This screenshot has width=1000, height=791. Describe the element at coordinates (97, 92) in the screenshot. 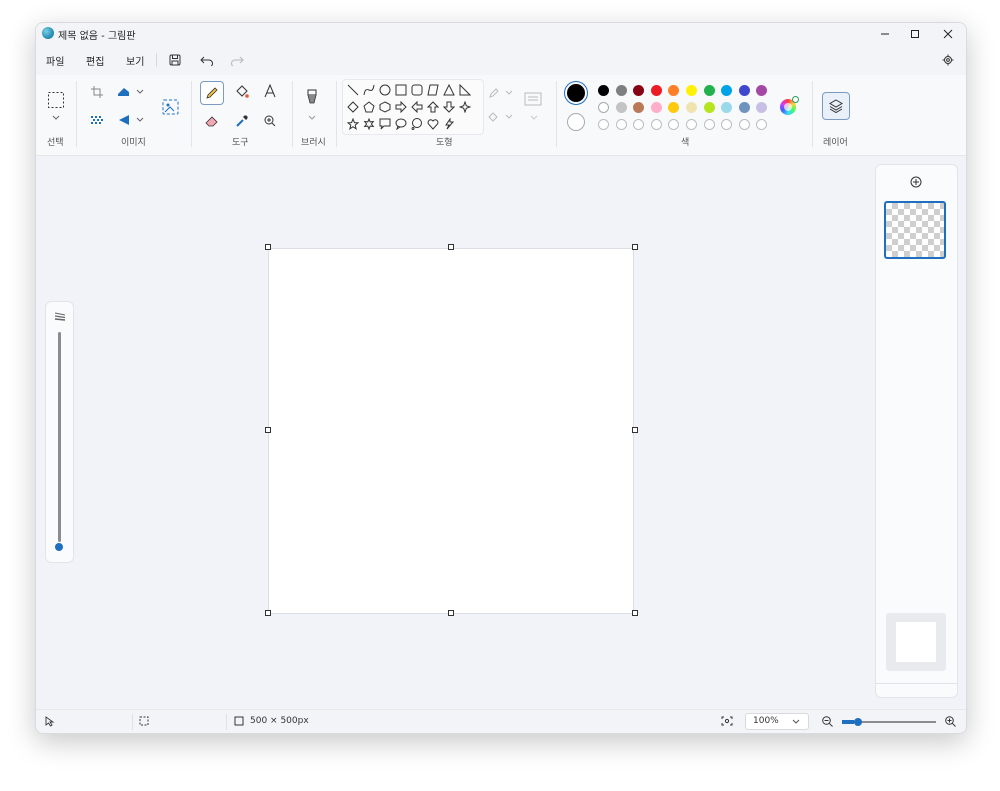

I see `crop-button` at that location.